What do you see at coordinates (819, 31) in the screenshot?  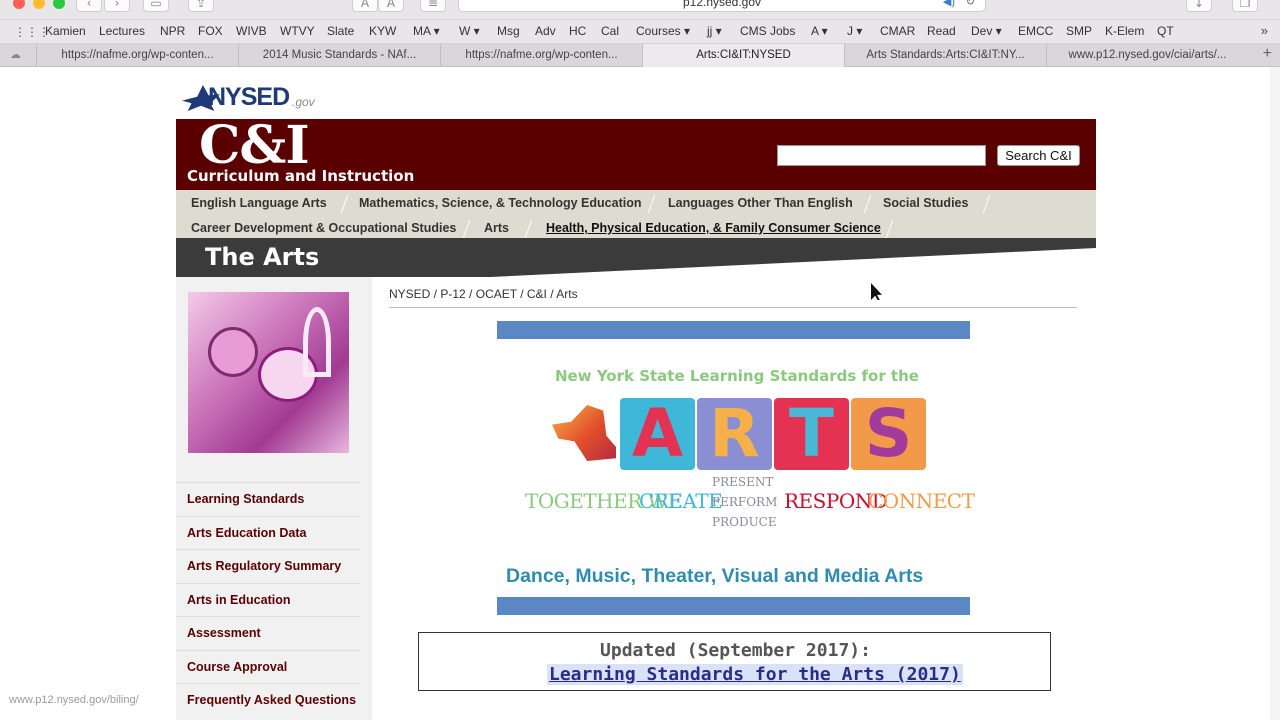 I see `bookmark-item: A ▾` at bounding box center [819, 31].